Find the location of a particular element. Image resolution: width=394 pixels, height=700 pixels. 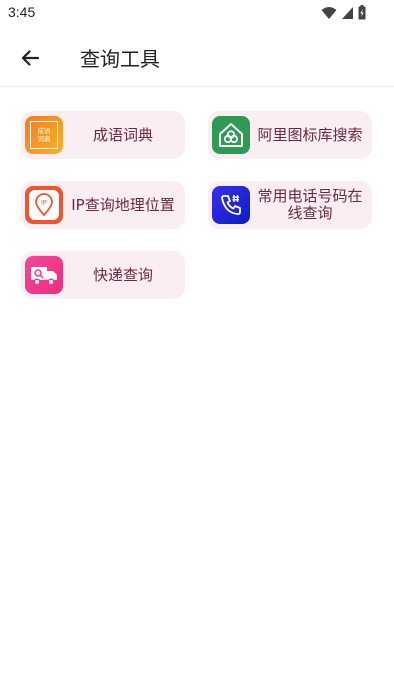

tool-label: 快递查询 is located at coordinates (122, 274).